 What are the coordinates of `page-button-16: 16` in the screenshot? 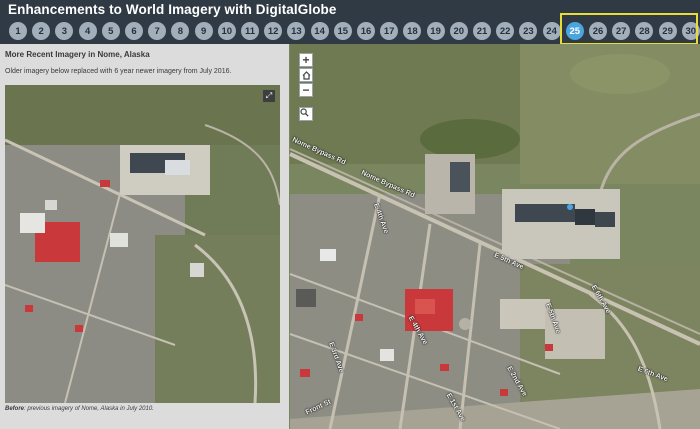 It's located at (366, 31).